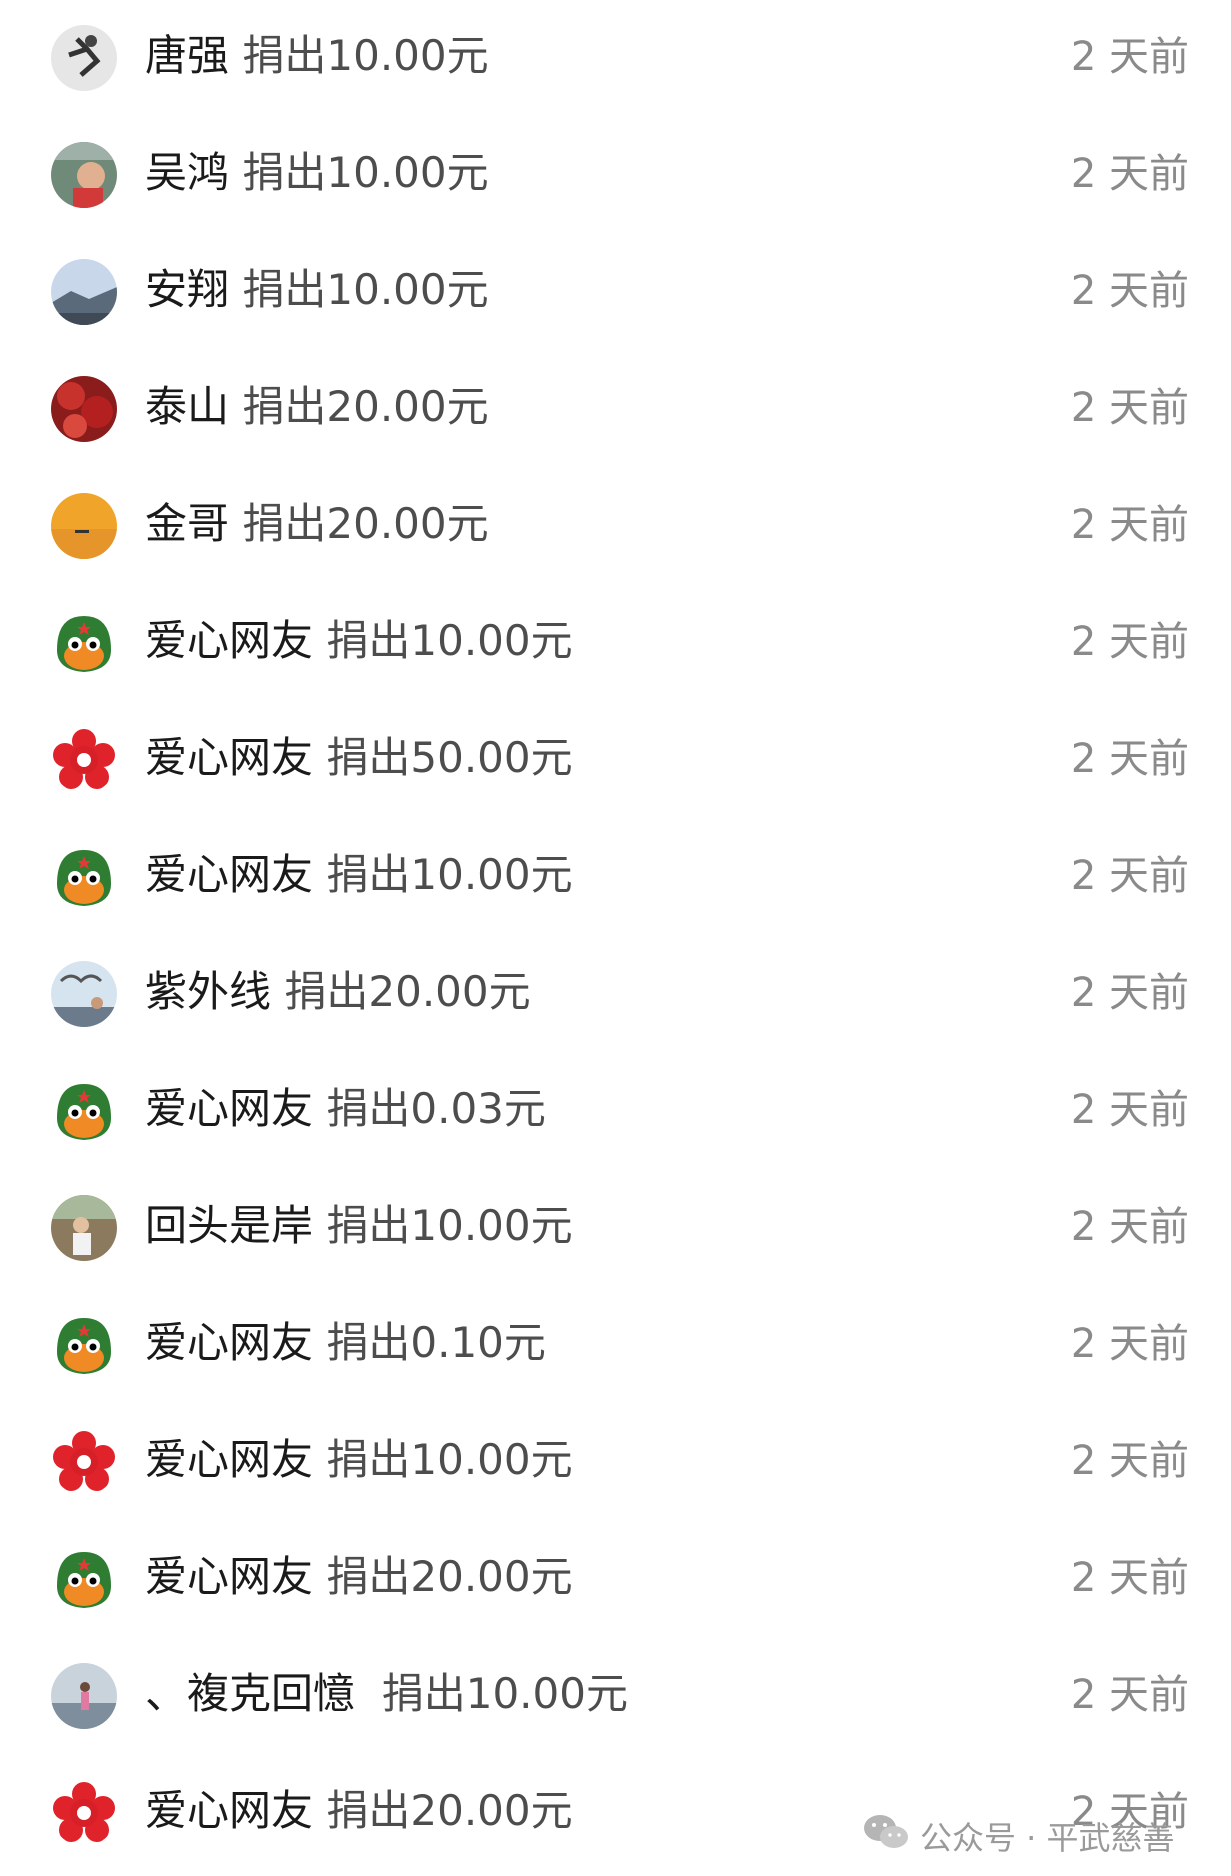  I want to click on donation-amount: 捐出0.03元, so click(436, 1108).